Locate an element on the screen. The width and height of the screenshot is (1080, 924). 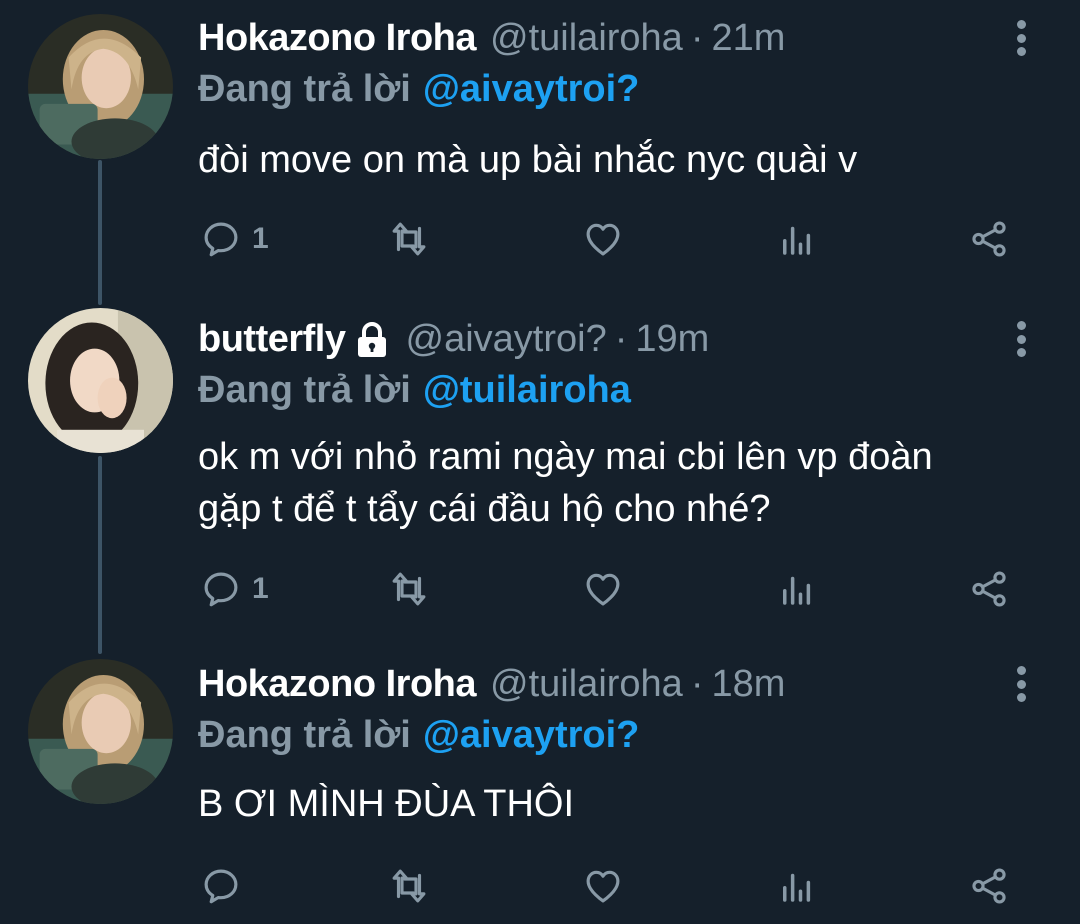
tweet-text: B ƠI MÌNH ĐÙA THÔI is located at coordinates (618, 804).